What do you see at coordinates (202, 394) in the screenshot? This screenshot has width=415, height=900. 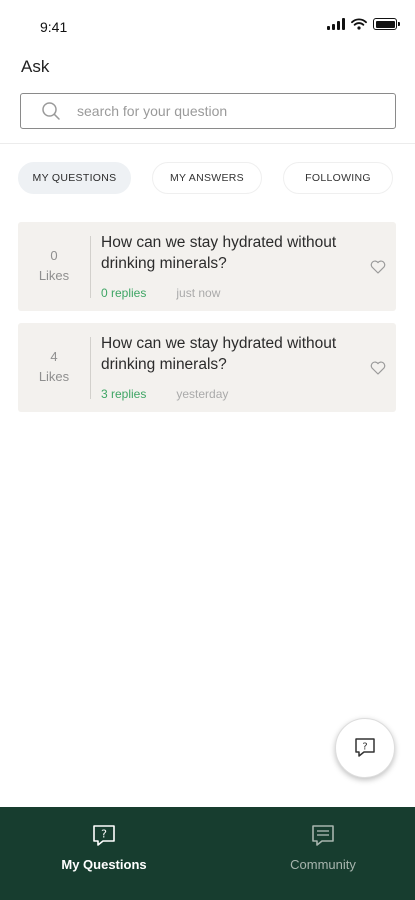 I see `question-time: yesterday` at bounding box center [202, 394].